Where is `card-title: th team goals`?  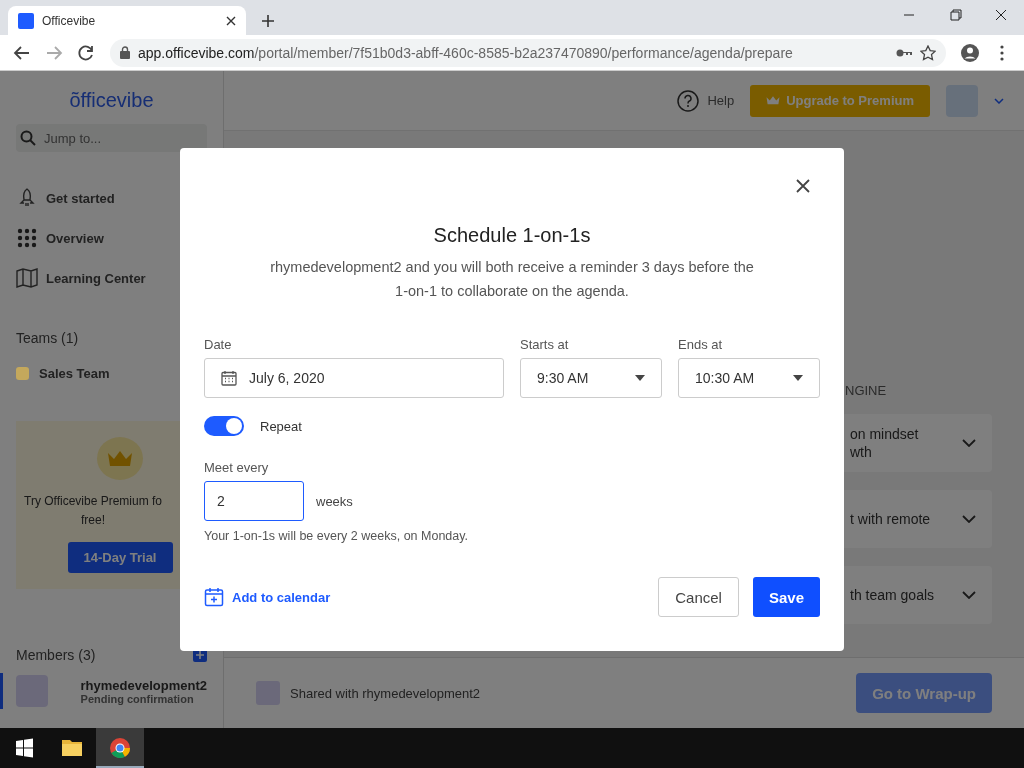
card-title: th team goals is located at coordinates (892, 595).